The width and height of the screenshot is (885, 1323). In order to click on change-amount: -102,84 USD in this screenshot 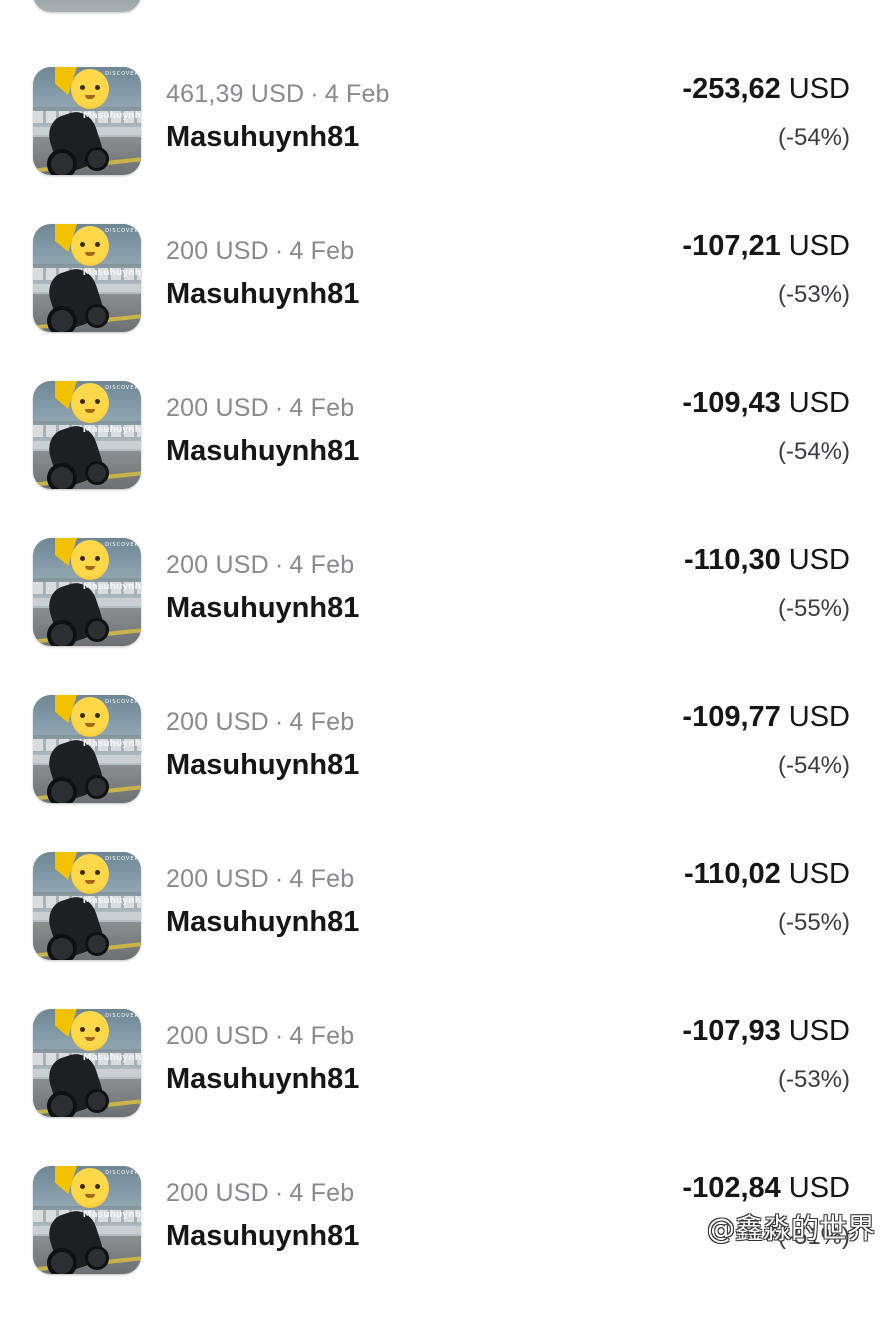, I will do `click(766, 1188)`.